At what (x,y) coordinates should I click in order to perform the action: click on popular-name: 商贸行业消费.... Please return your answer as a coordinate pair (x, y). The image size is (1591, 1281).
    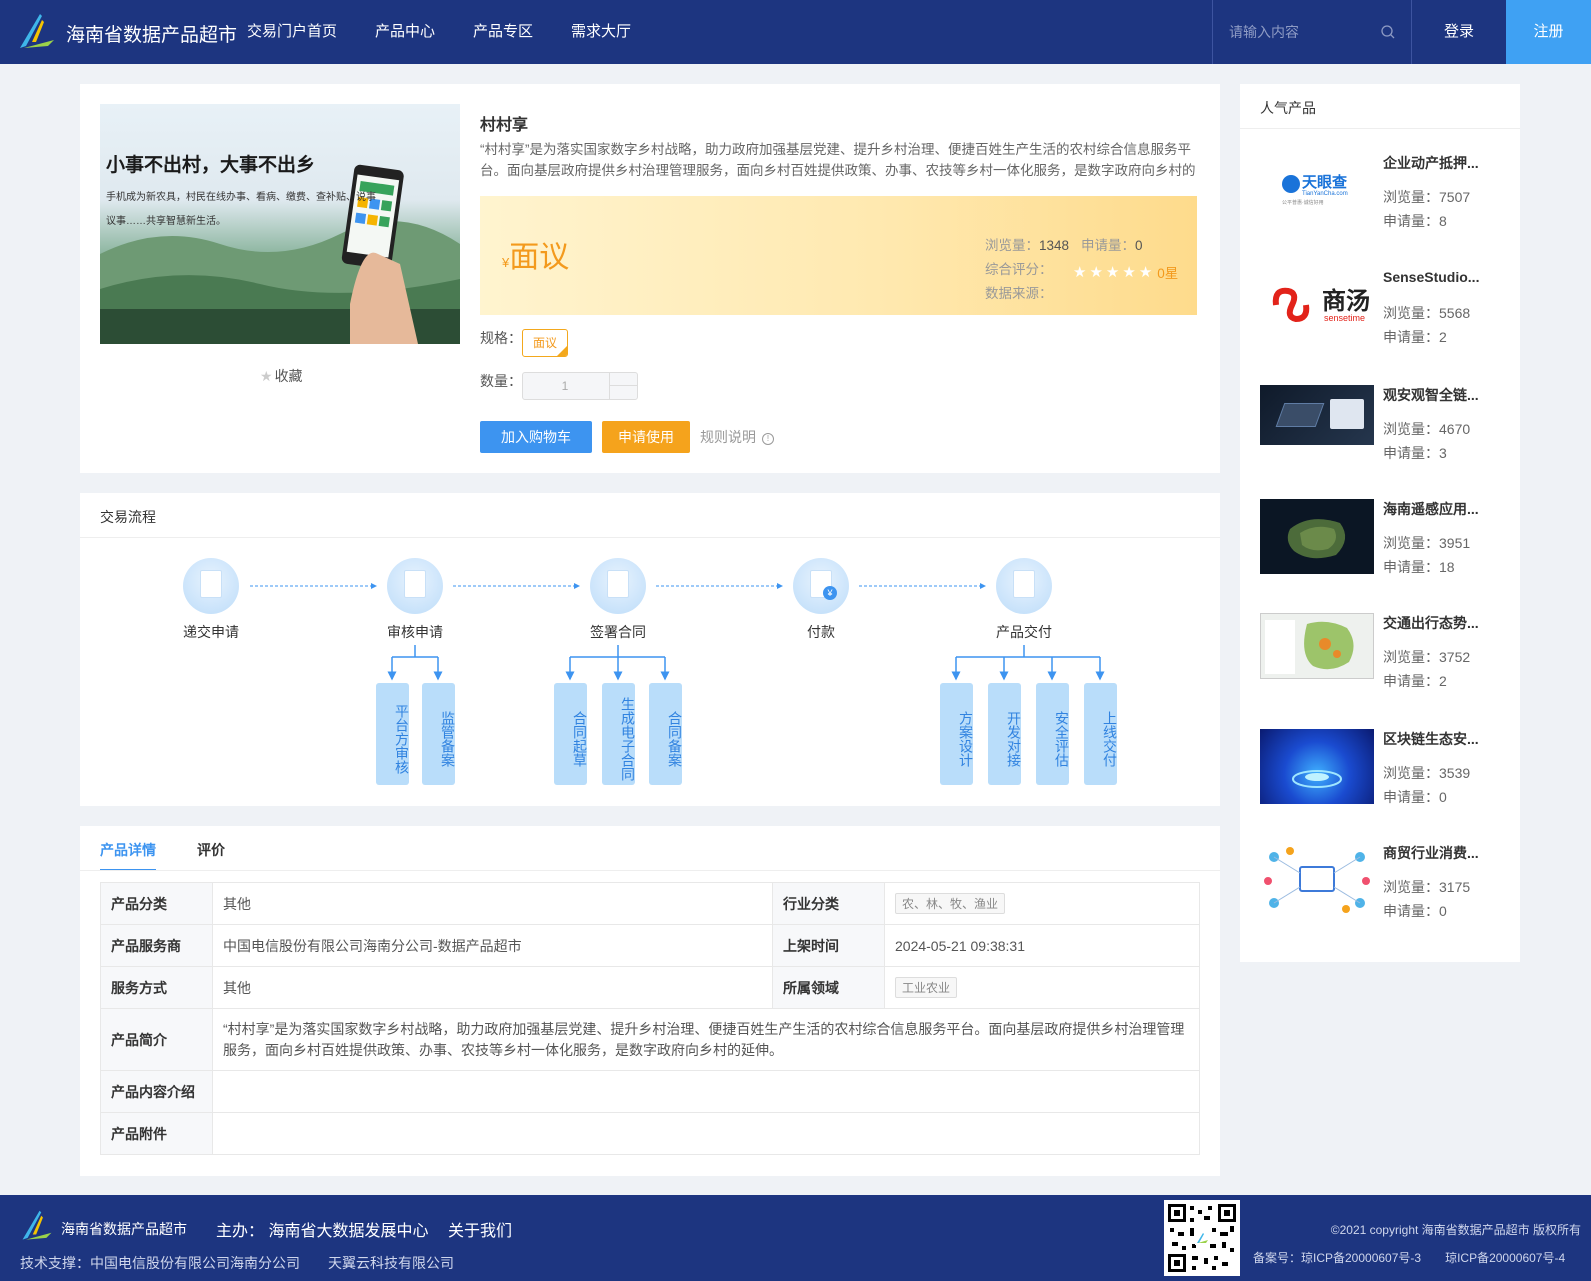
    Looking at the image, I should click on (1431, 853).